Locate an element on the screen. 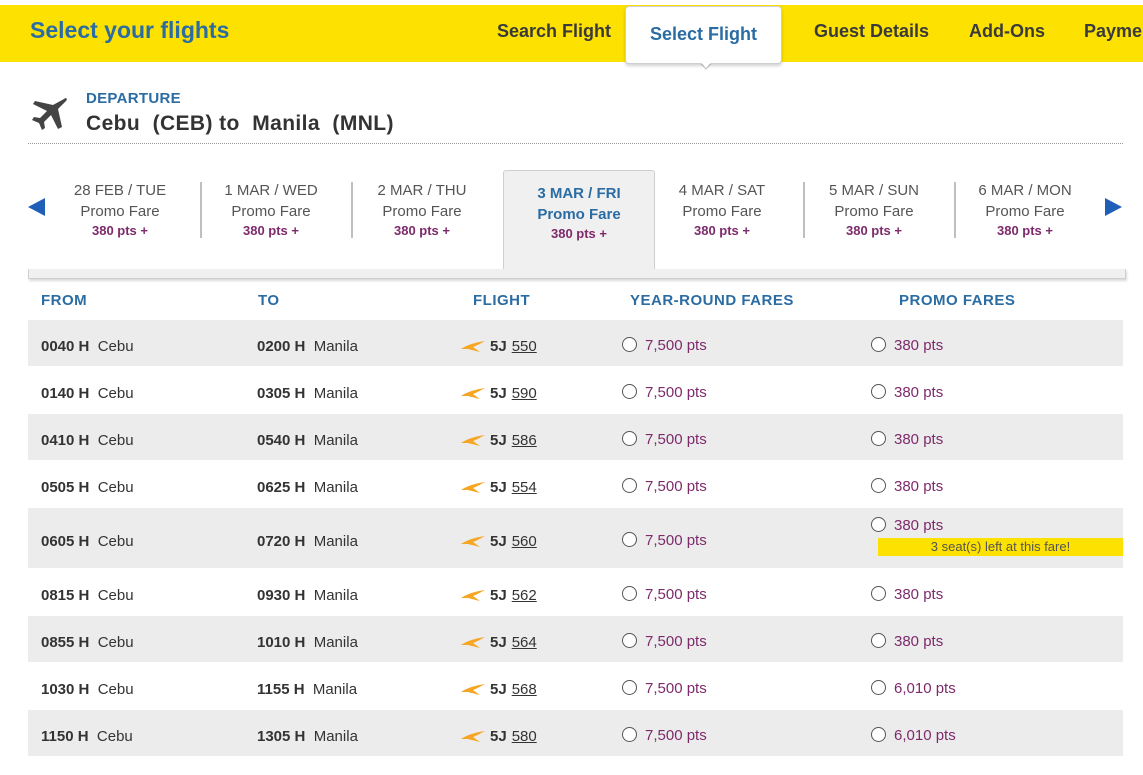  step-search-flight: Search Flight is located at coordinates (554, 31).